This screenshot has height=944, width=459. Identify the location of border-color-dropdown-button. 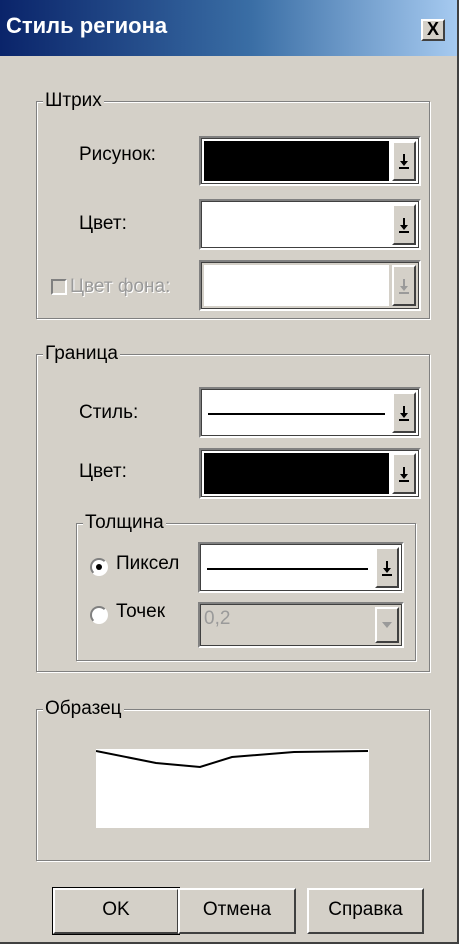
(404, 473).